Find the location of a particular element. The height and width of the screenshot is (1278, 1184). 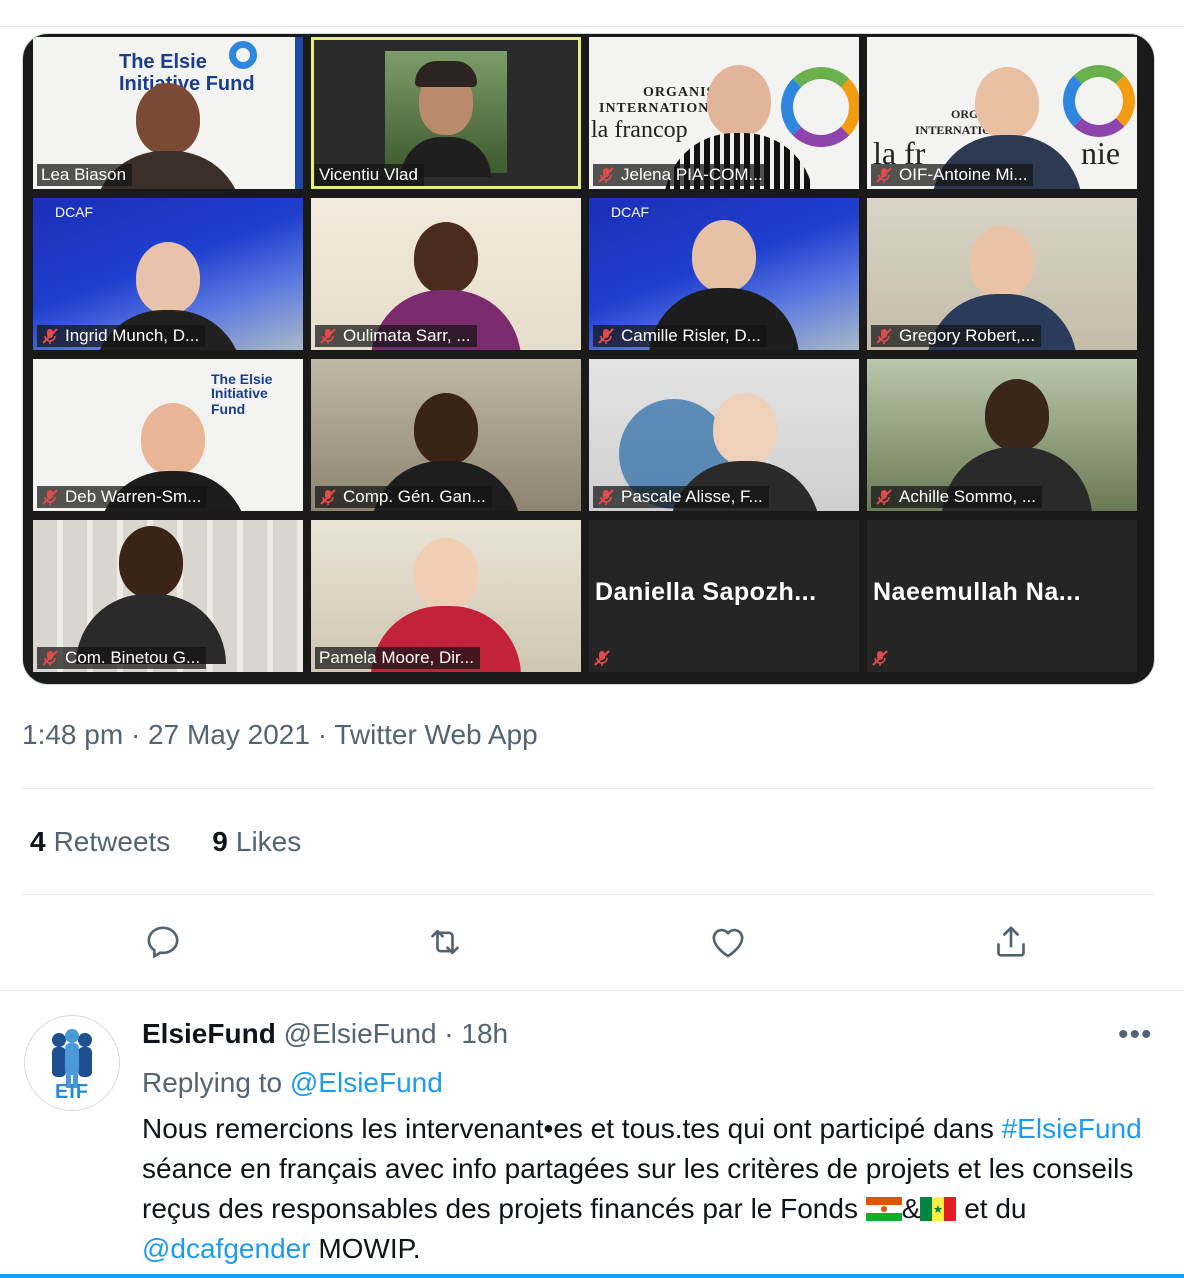

replying-to-label: Replying to is located at coordinates (212, 1082).